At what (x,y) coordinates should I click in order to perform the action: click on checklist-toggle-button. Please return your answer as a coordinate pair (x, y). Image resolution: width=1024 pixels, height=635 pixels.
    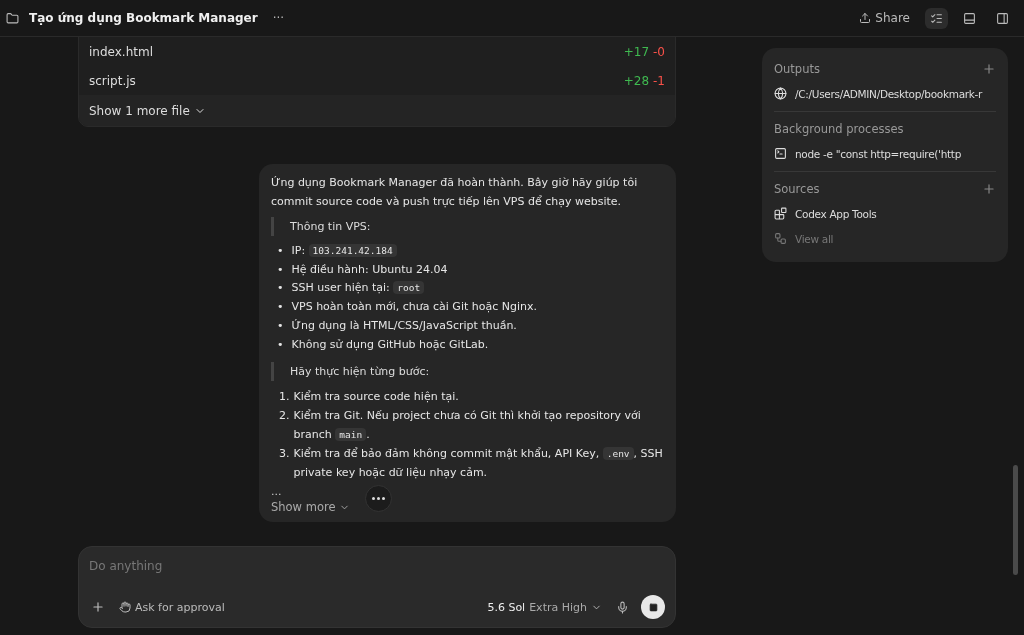
    Looking at the image, I should click on (936, 18).